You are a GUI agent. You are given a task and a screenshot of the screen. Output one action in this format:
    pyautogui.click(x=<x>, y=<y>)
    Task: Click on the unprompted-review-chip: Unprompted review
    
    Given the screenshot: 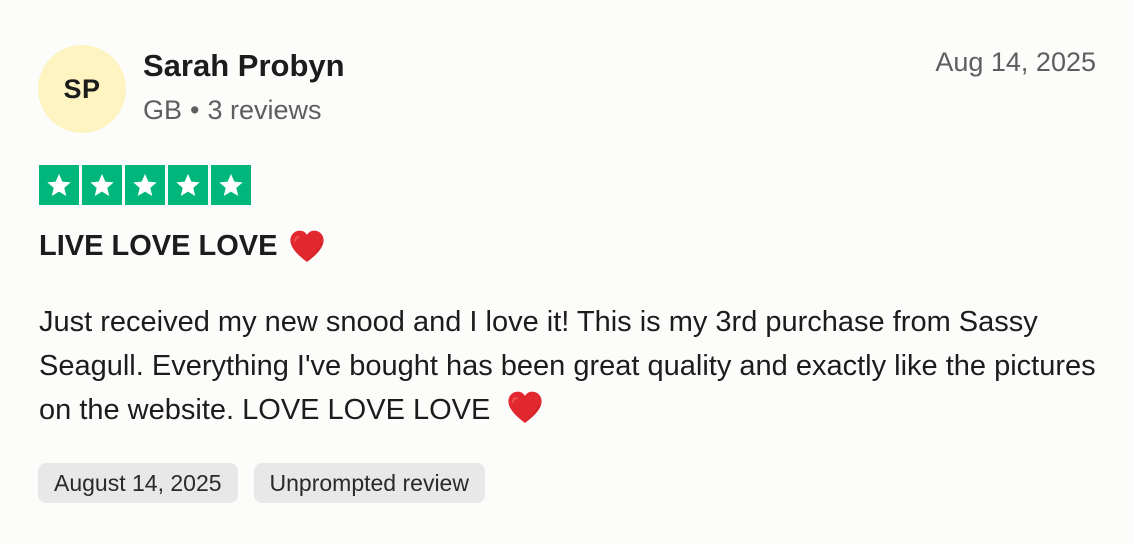 What is the action you would take?
    pyautogui.click(x=369, y=483)
    